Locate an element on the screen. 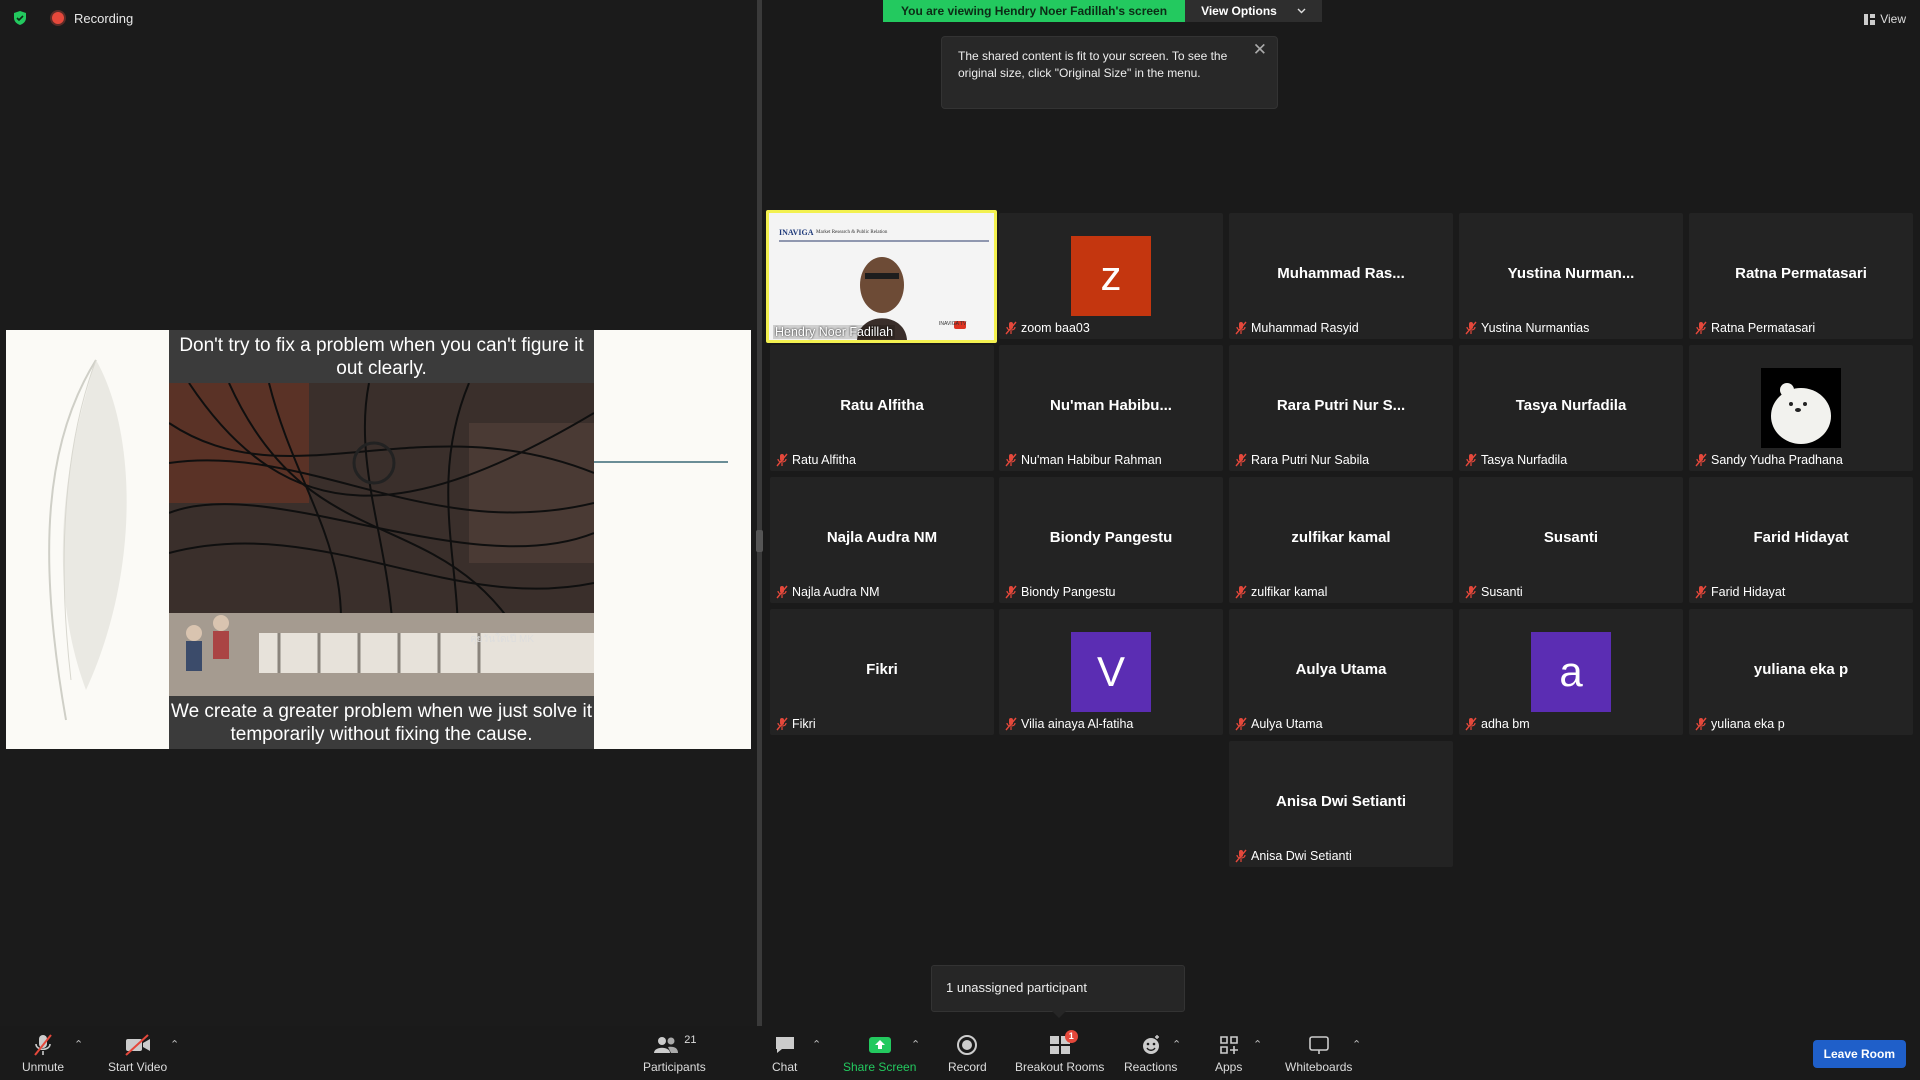 The width and height of the screenshot is (1920, 1080). unmute-label: Unmute is located at coordinates (43, 1067).